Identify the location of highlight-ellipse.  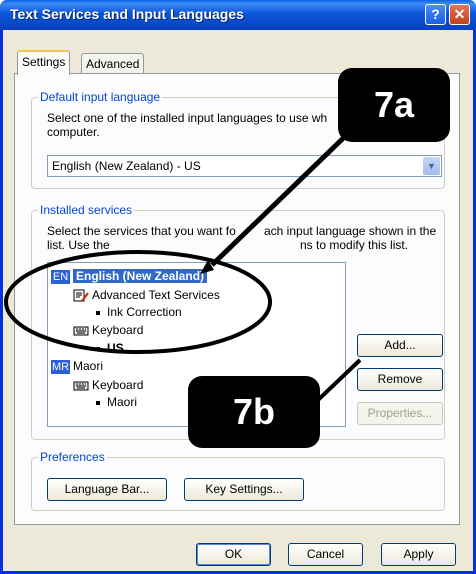
(138, 302).